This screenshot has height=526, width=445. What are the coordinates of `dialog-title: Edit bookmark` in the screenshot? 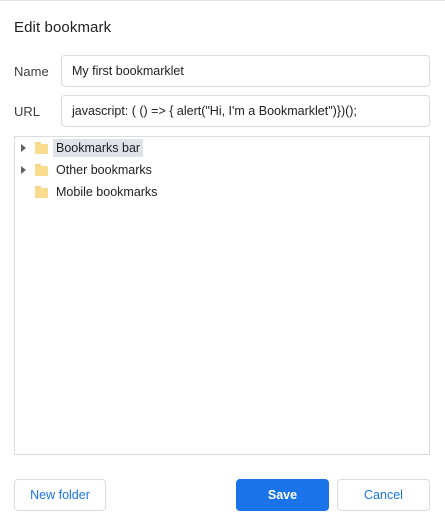 It's located at (63, 27).